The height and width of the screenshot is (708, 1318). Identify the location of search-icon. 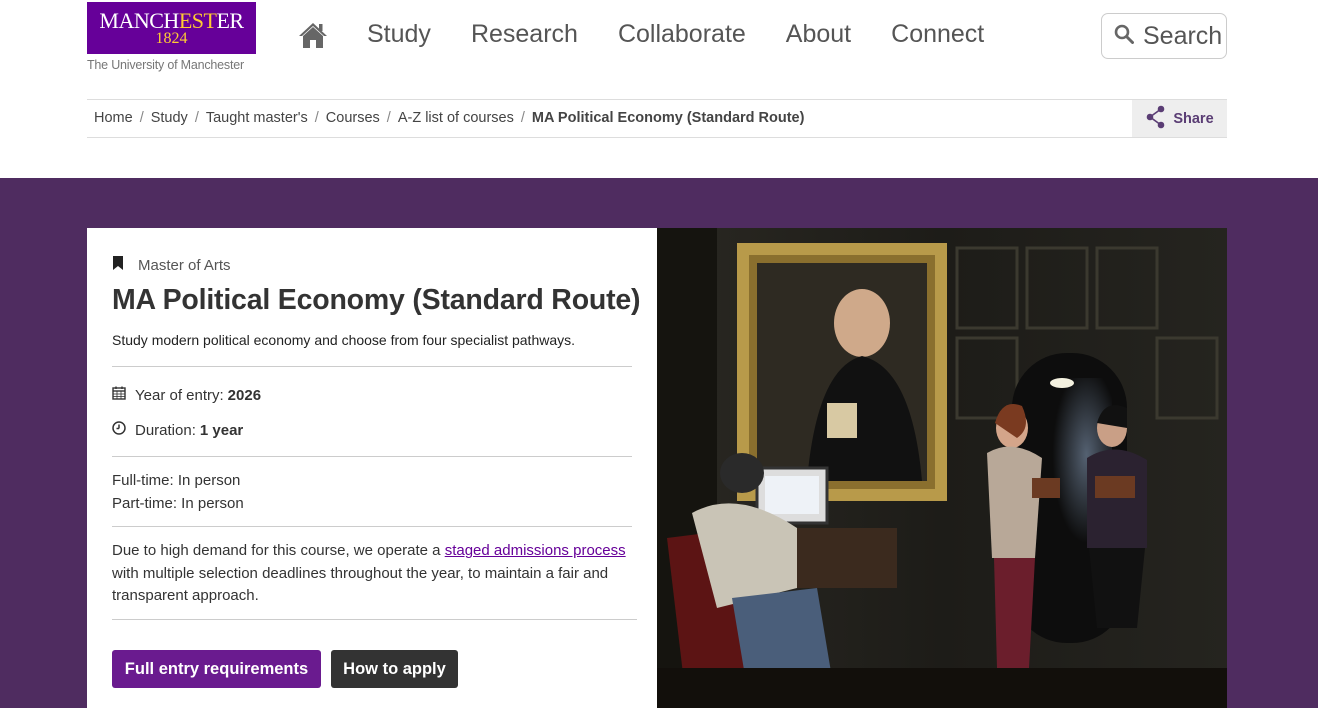
(1124, 36).